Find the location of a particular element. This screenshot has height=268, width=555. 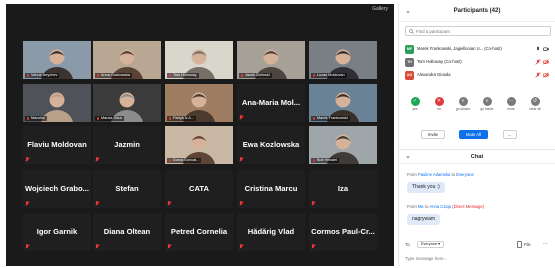

participant-tile: Anna Grabowska is located at coordinates (127, 60).